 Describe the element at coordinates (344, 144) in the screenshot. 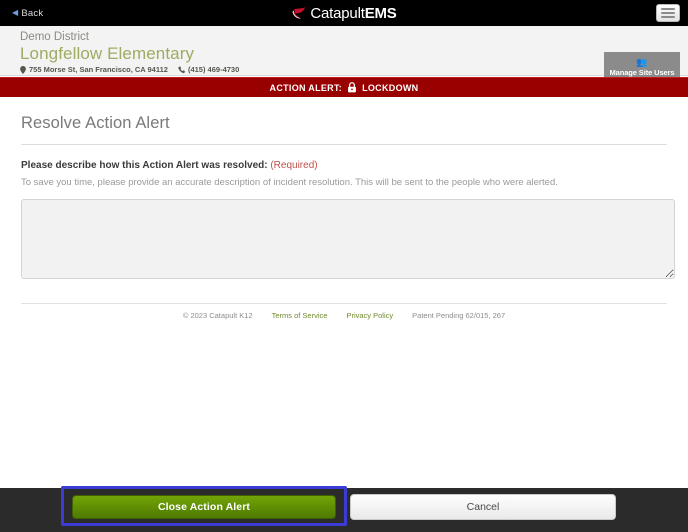

I see `title-divider` at that location.